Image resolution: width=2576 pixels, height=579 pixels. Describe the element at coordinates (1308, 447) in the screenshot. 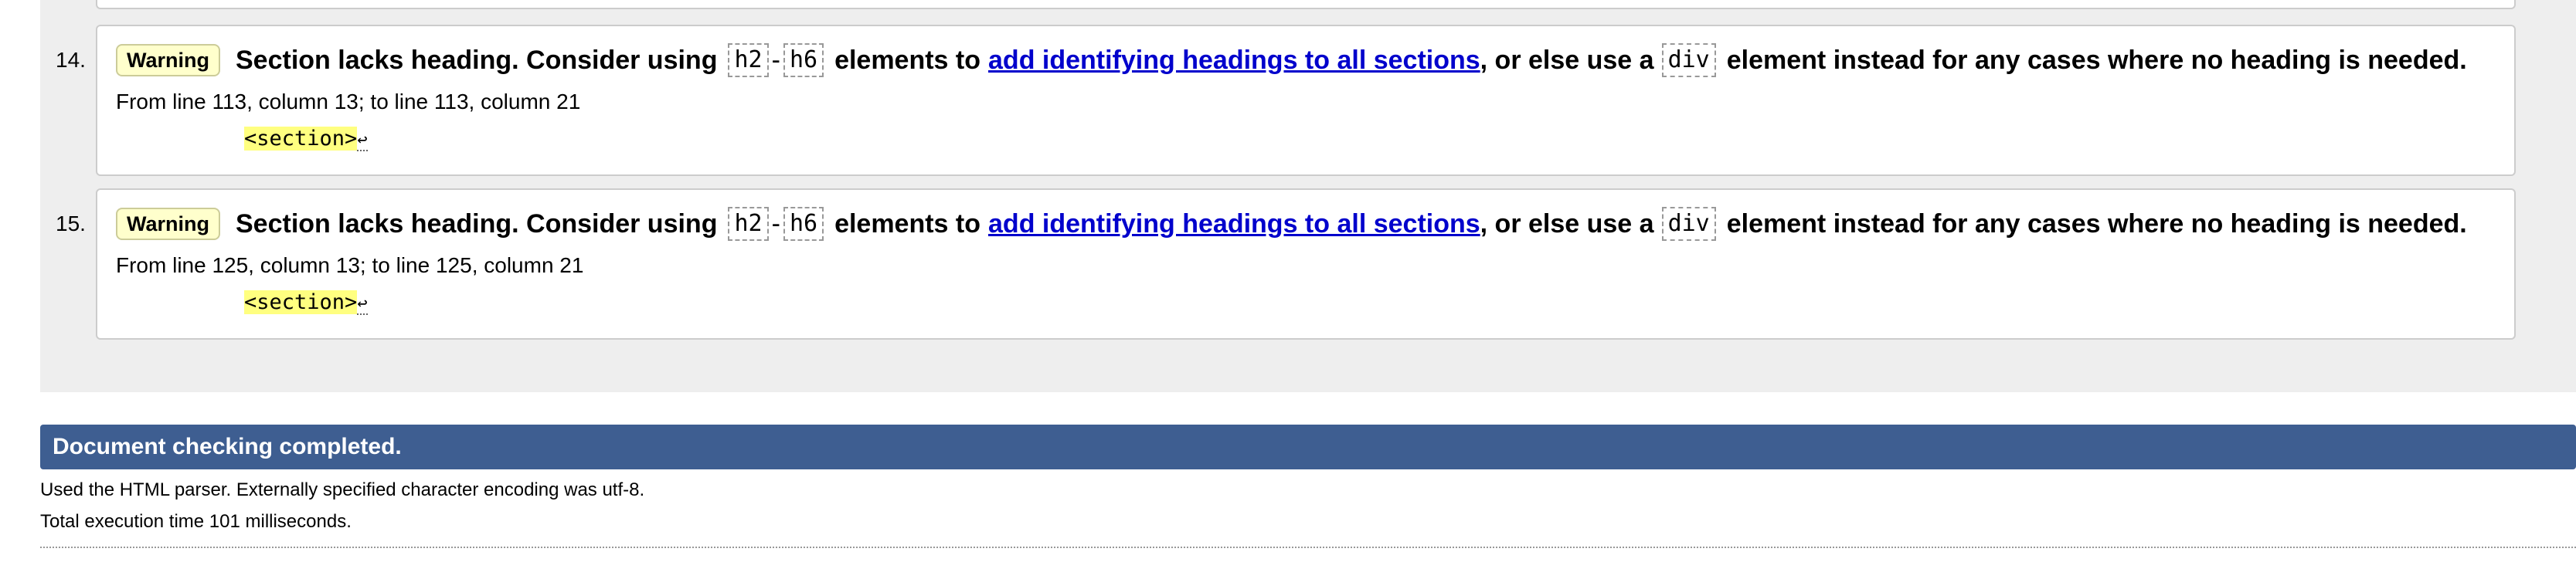

I see `status-bar: Document checking completed.` at that location.